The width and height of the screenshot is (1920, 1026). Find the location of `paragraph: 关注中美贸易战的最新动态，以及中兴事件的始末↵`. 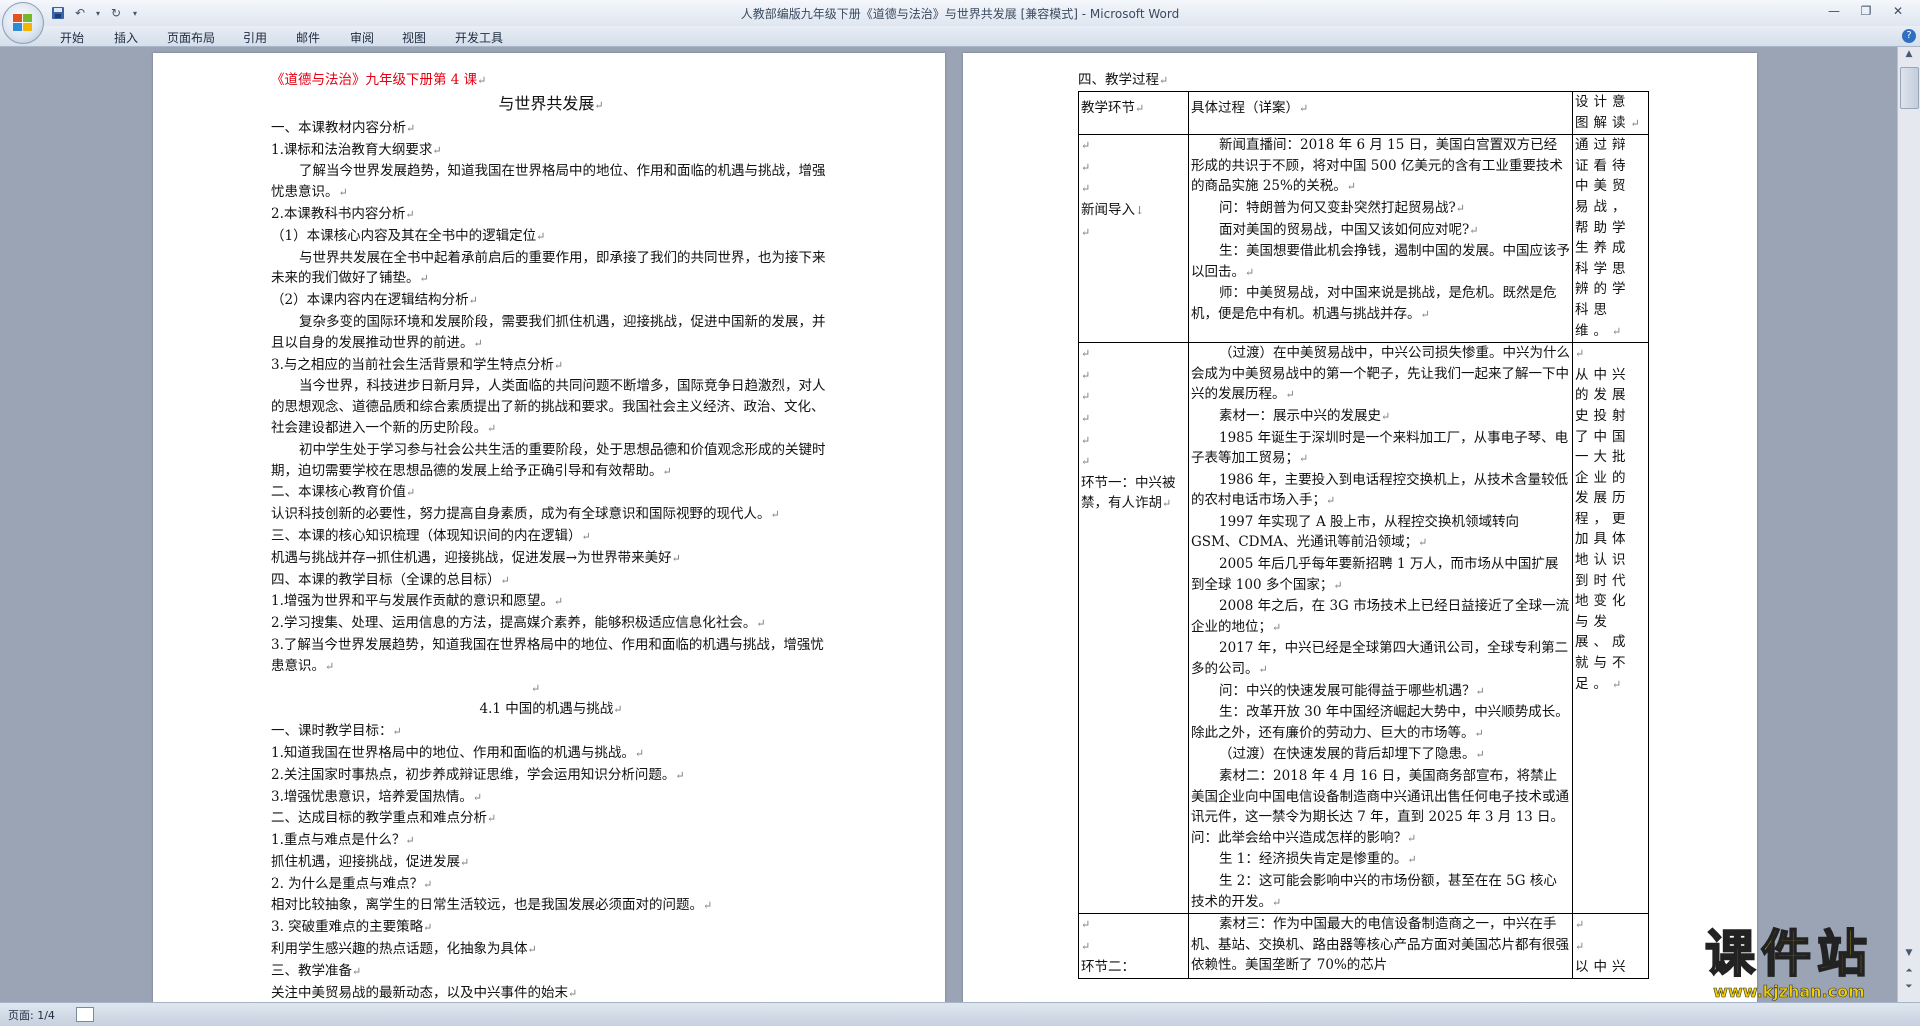

paragraph: 关注中美贸易战的最新动态，以及中兴事件的始末↵ is located at coordinates (424, 992).